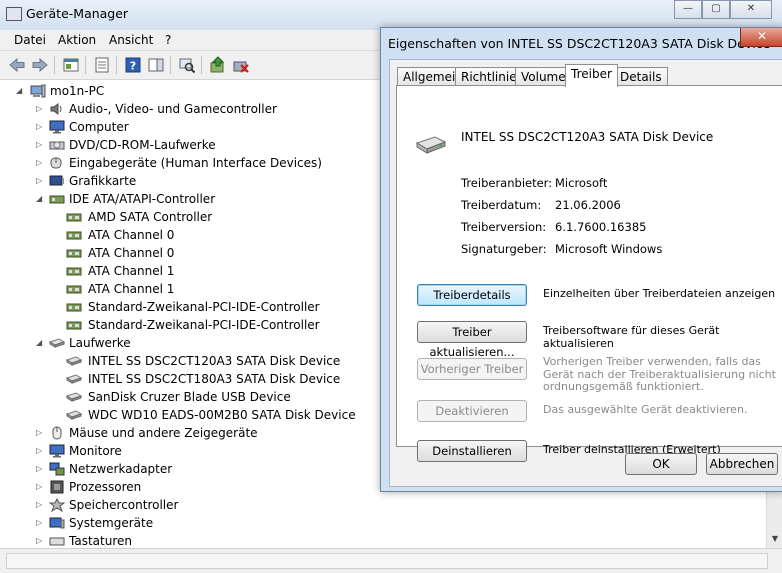 Image resolution: width=782 pixels, height=573 pixels. Describe the element at coordinates (156, 65) in the screenshot. I see `action-pane-icon` at that location.